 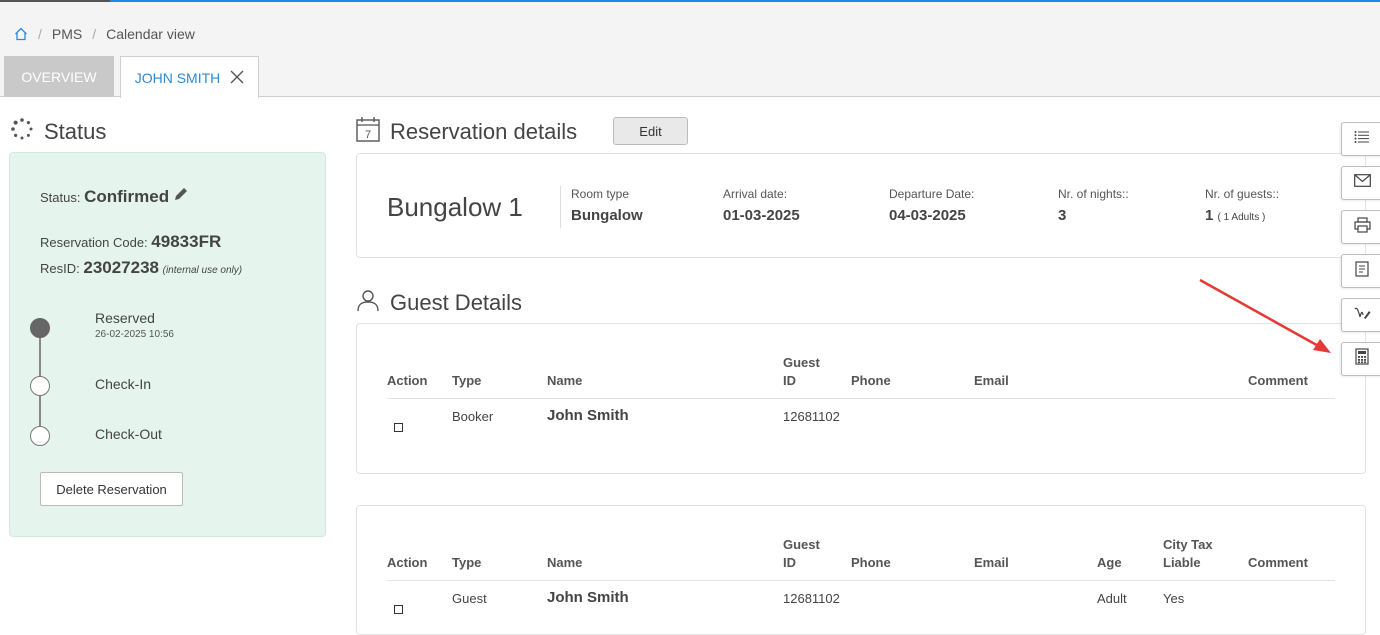 I want to click on guest-details-title-text: Guest Details, so click(x=456, y=302).